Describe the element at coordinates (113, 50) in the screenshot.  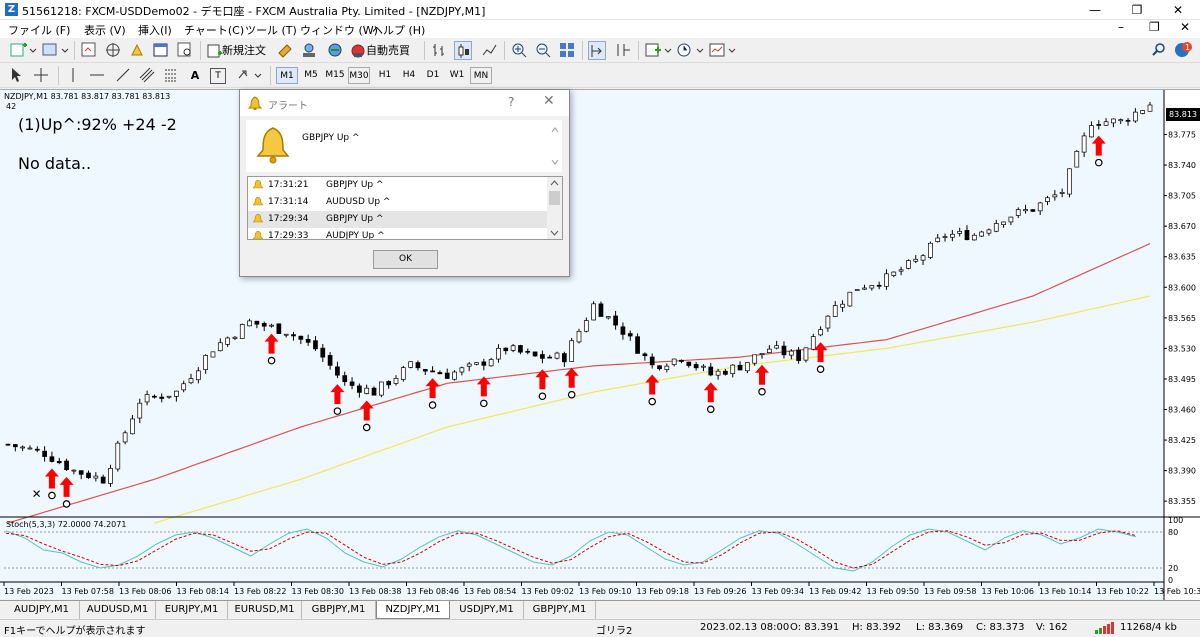
I see `data-window-icon` at that location.